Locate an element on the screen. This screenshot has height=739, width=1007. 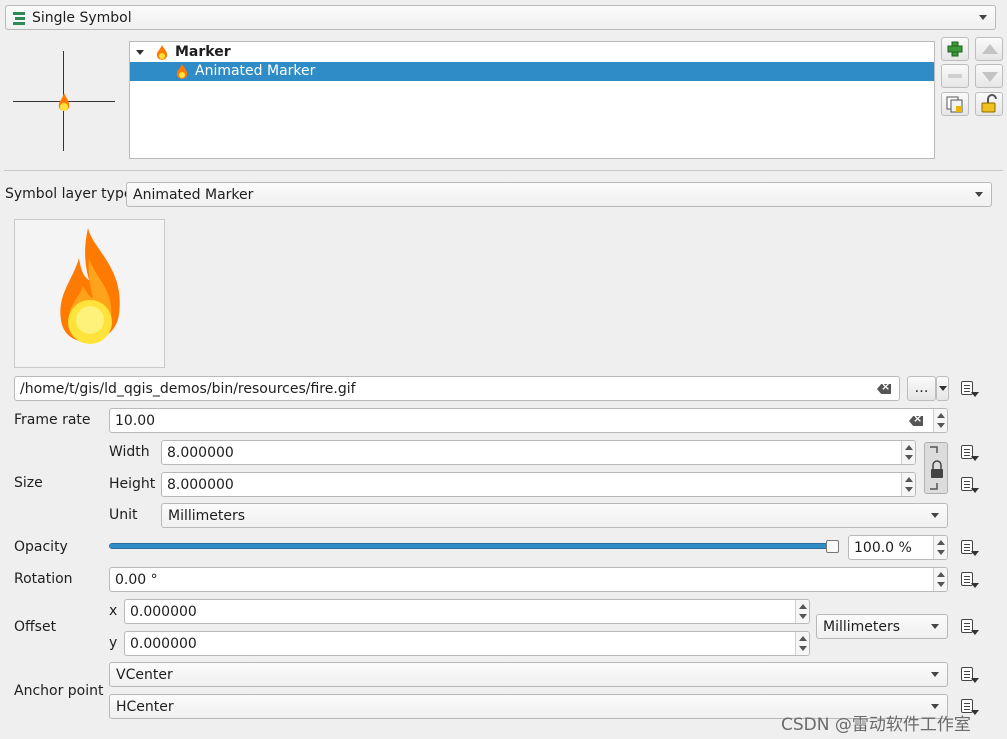
aspect-lock-button is located at coordinates (936, 468).